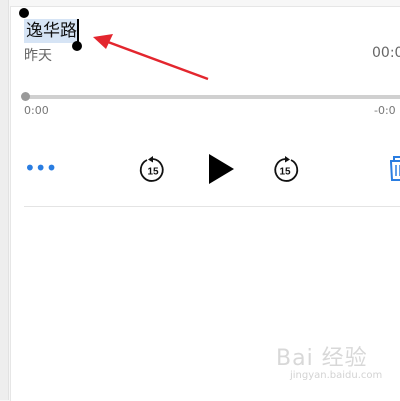 This screenshot has width=400, height=401. What do you see at coordinates (336, 375) in the screenshot?
I see `watermark-url: jingyan.baidu.com` at bounding box center [336, 375].